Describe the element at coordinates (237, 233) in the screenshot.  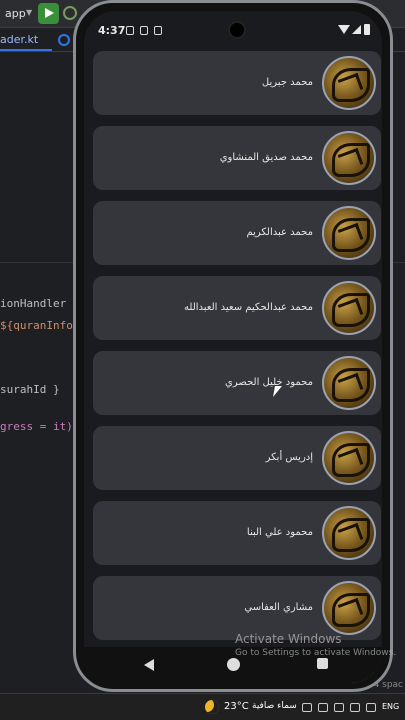
I see `reciter-card: محمد عبدالكريم` at that location.